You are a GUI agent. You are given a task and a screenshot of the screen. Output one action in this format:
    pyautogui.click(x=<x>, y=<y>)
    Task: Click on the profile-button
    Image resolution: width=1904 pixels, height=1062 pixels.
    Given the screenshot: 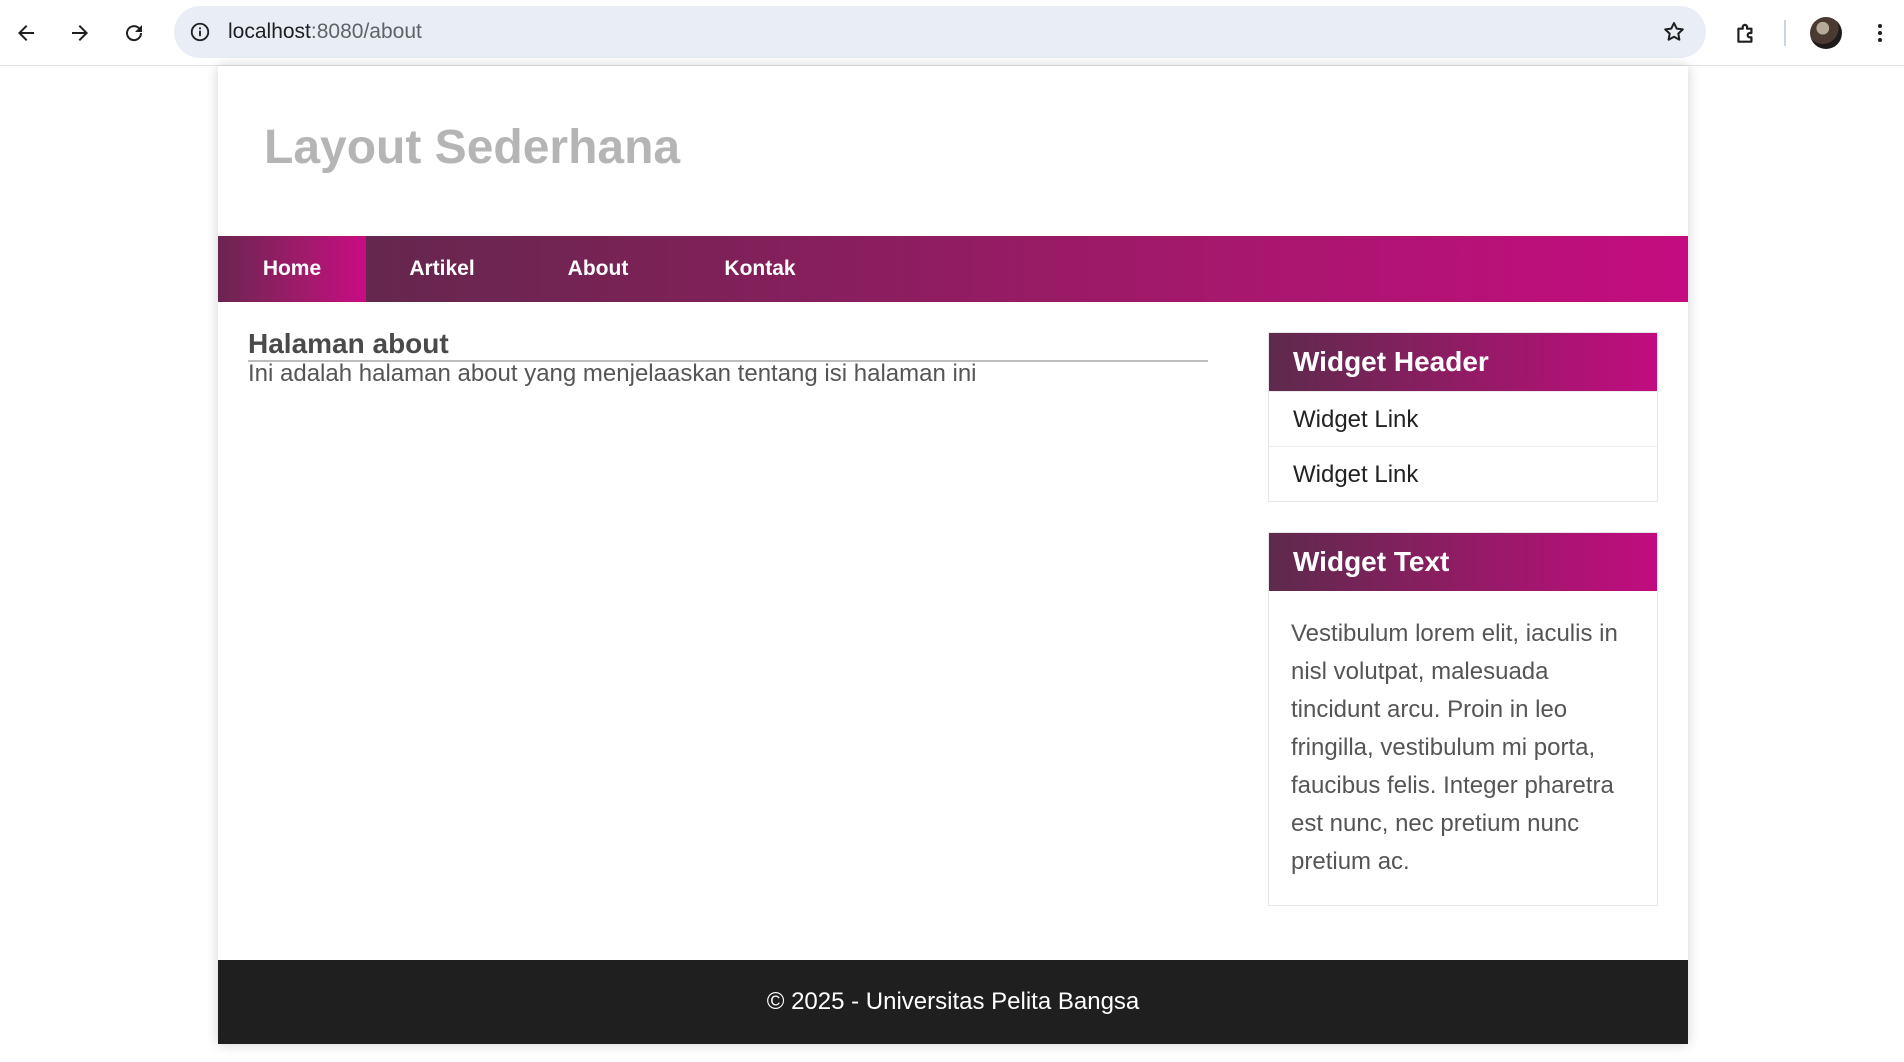 What is the action you would take?
    pyautogui.click(x=1826, y=33)
    